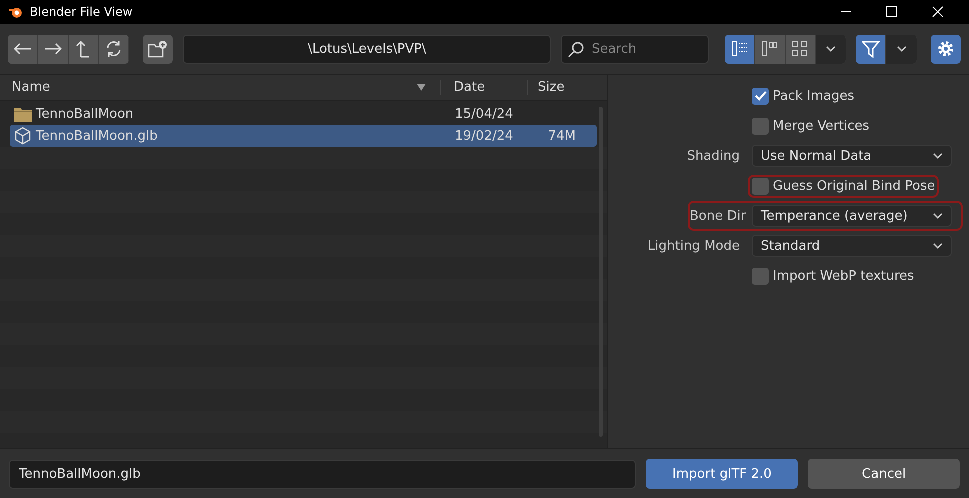 The image size is (969, 498). I want to click on list-view-icon, so click(740, 49).